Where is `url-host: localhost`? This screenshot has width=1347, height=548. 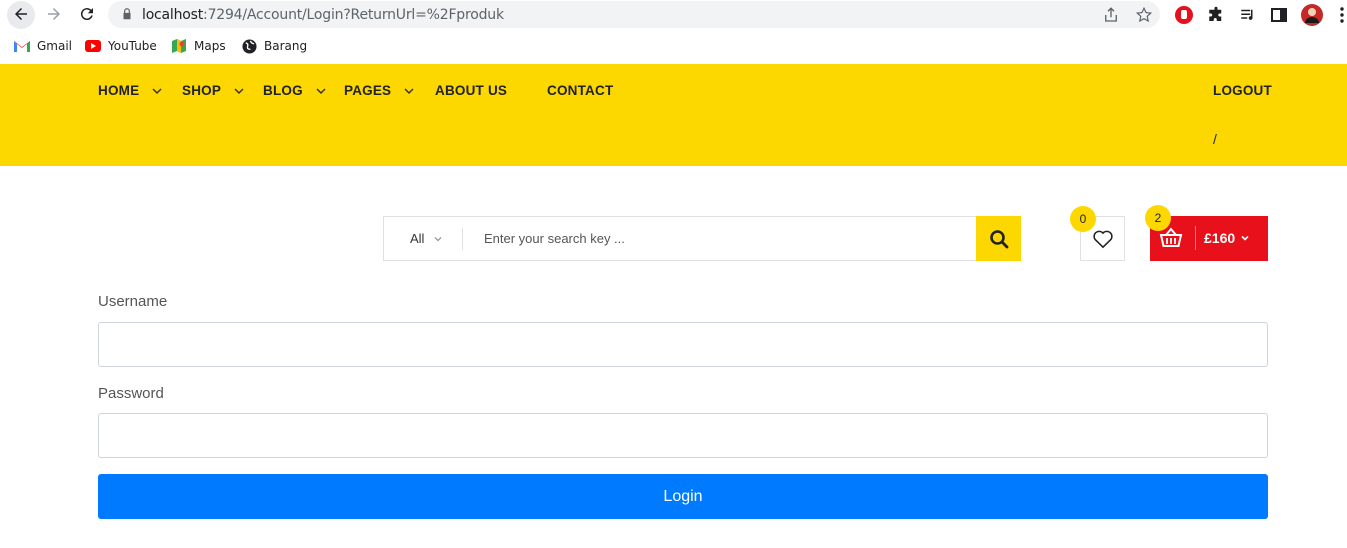 url-host: localhost is located at coordinates (173, 15).